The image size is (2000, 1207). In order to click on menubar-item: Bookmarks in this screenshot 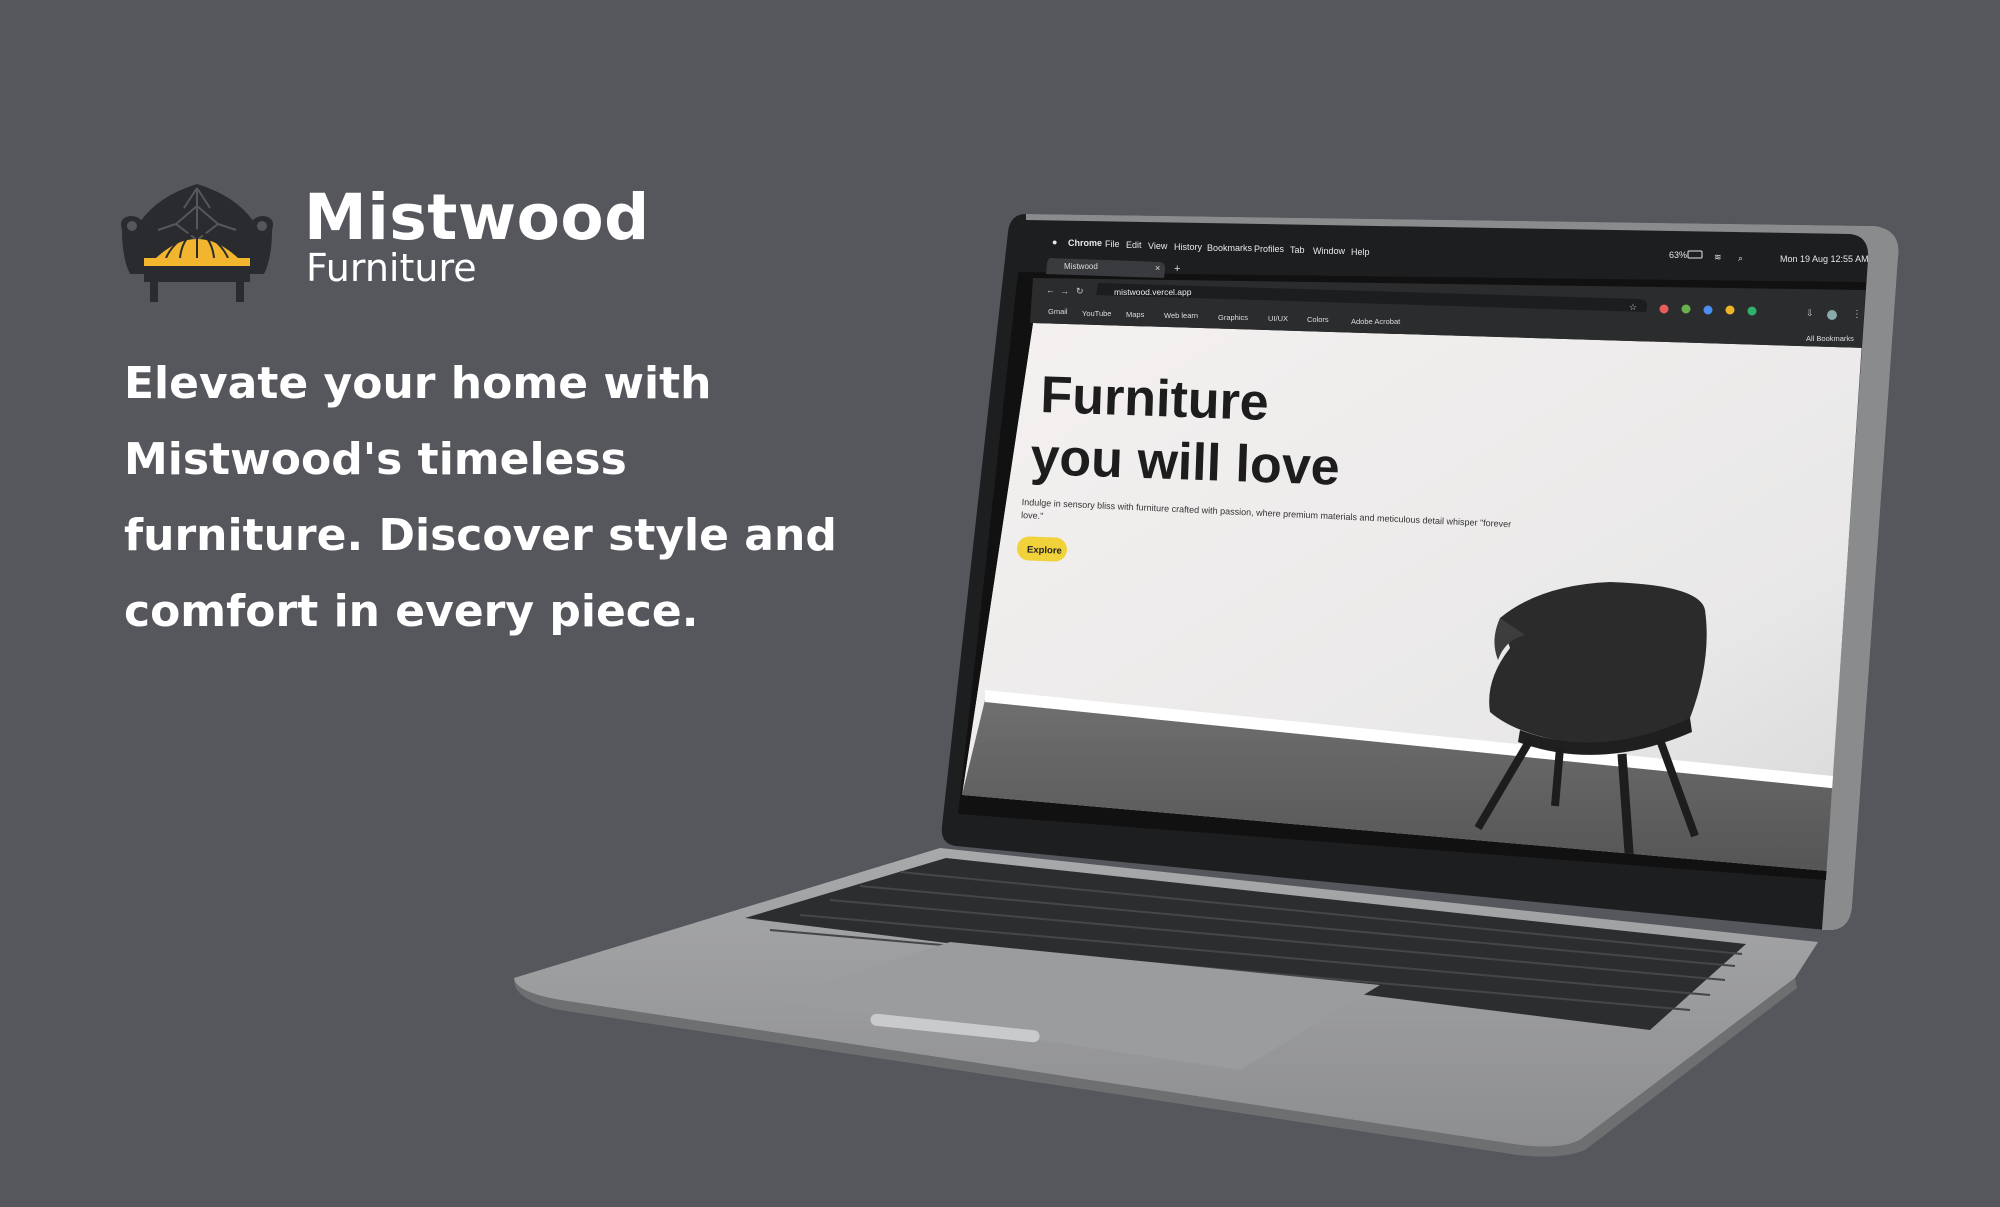, I will do `click(1230, 248)`.